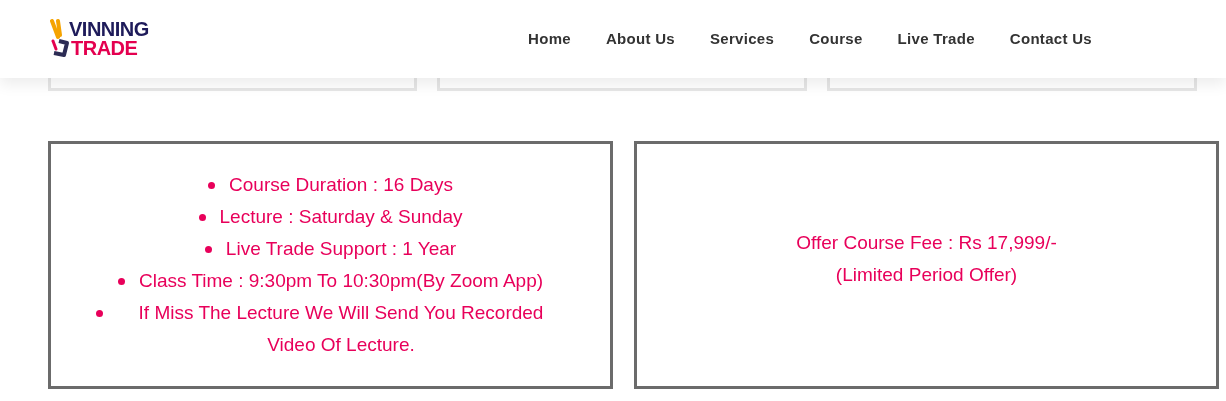 The image size is (1226, 401). What do you see at coordinates (109, 29) in the screenshot?
I see `logo-text: VINNING` at bounding box center [109, 29].